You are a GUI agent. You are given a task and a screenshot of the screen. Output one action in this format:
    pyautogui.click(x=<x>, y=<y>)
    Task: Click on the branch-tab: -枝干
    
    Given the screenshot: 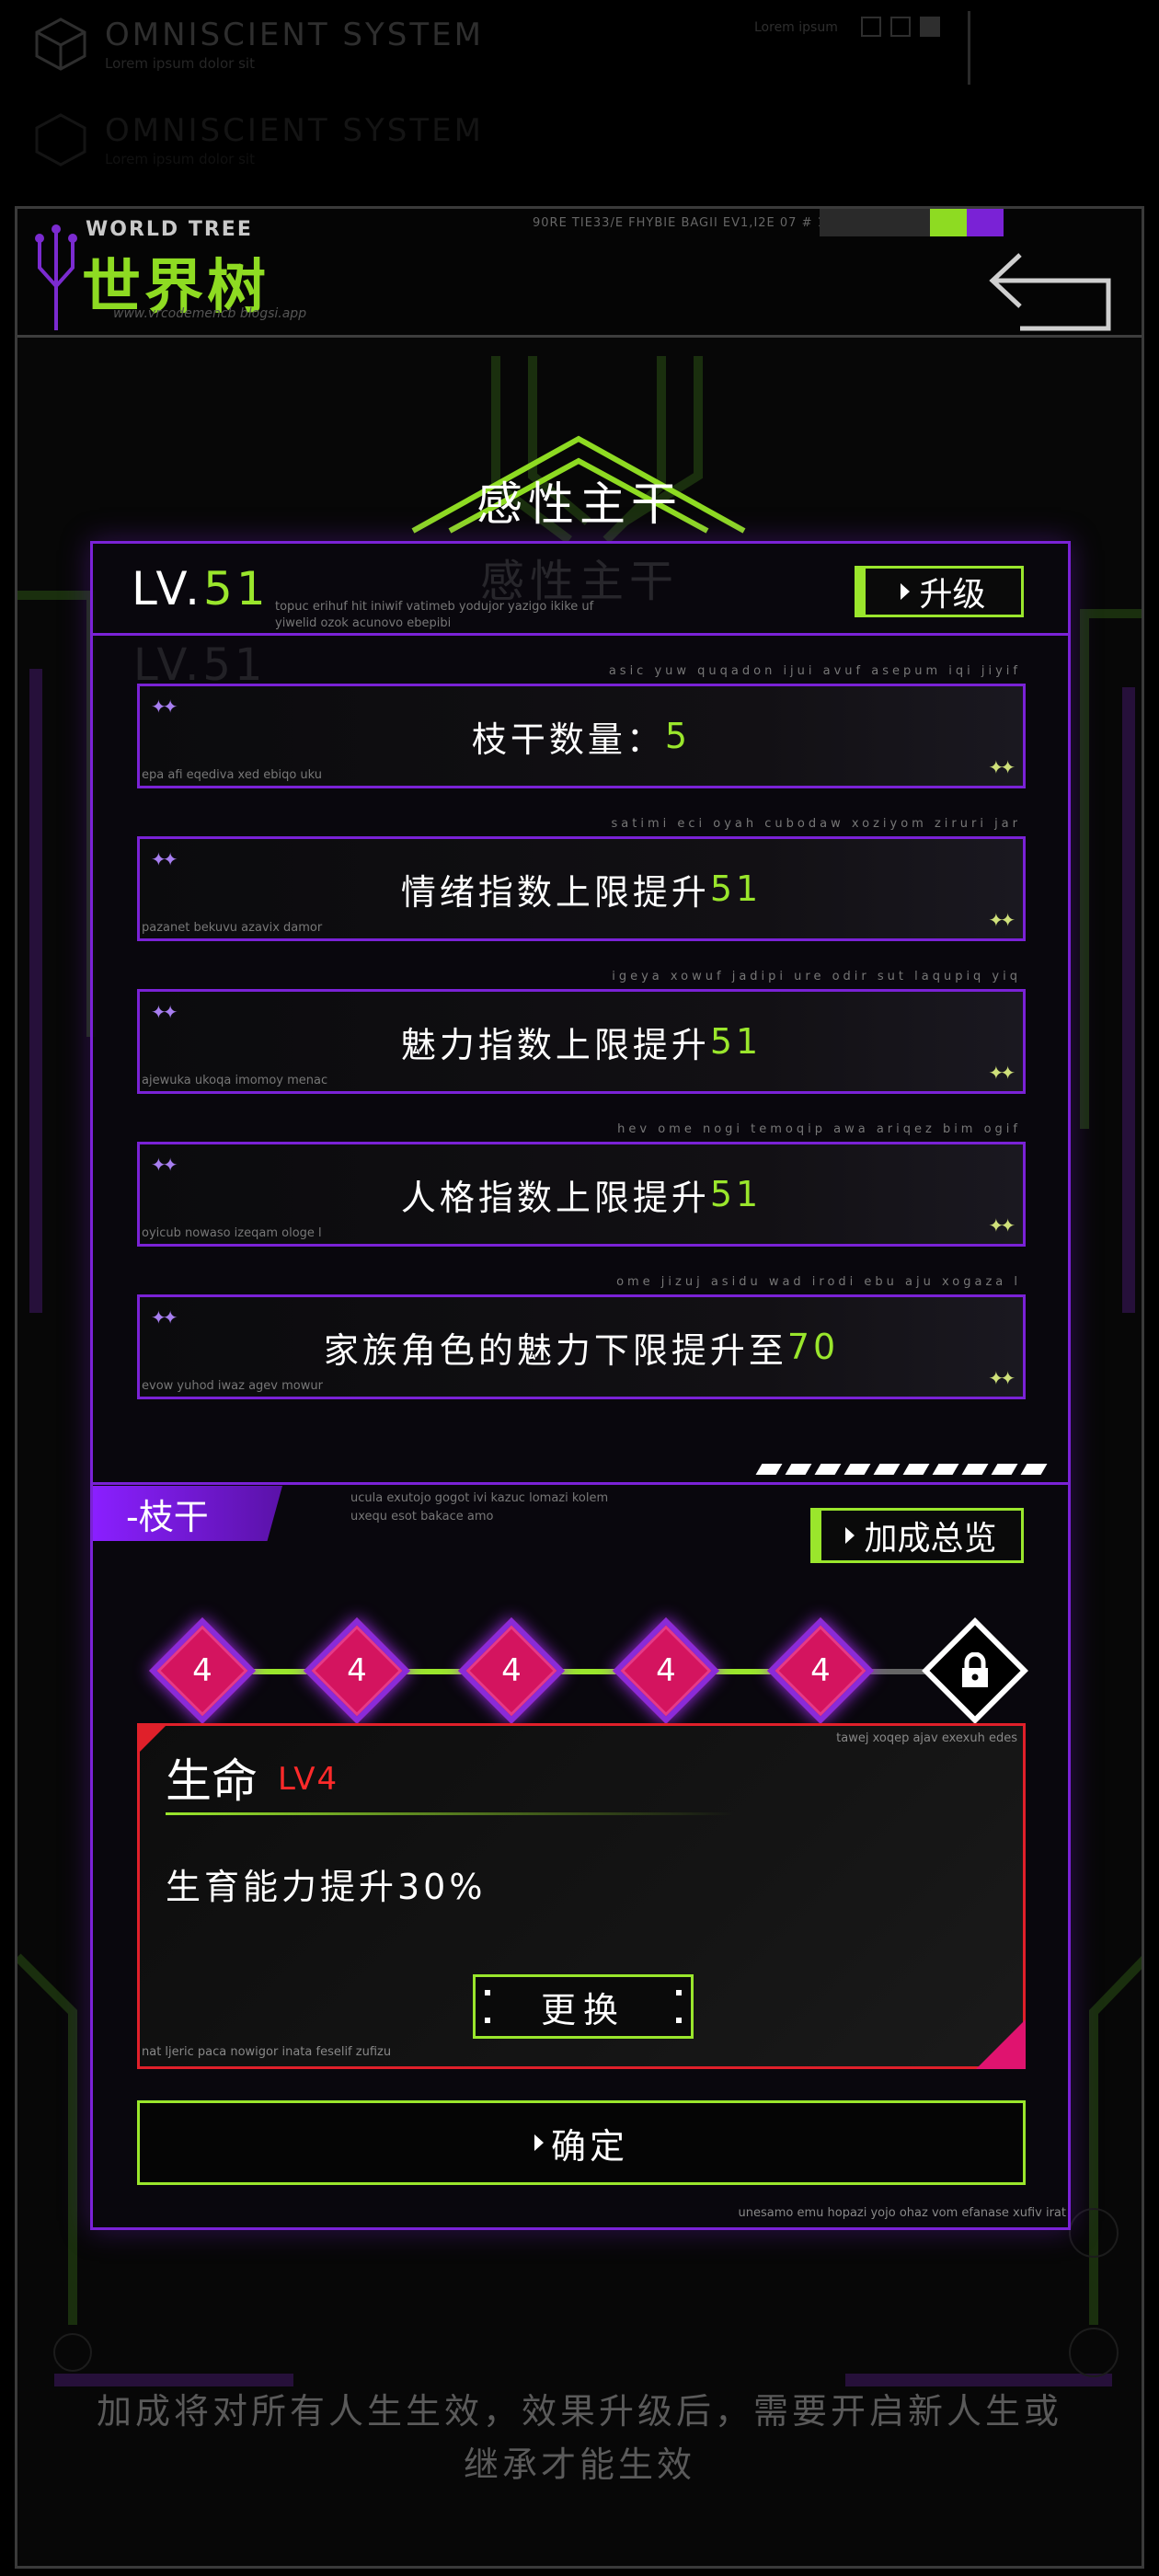 What is the action you would take?
    pyautogui.click(x=187, y=1513)
    